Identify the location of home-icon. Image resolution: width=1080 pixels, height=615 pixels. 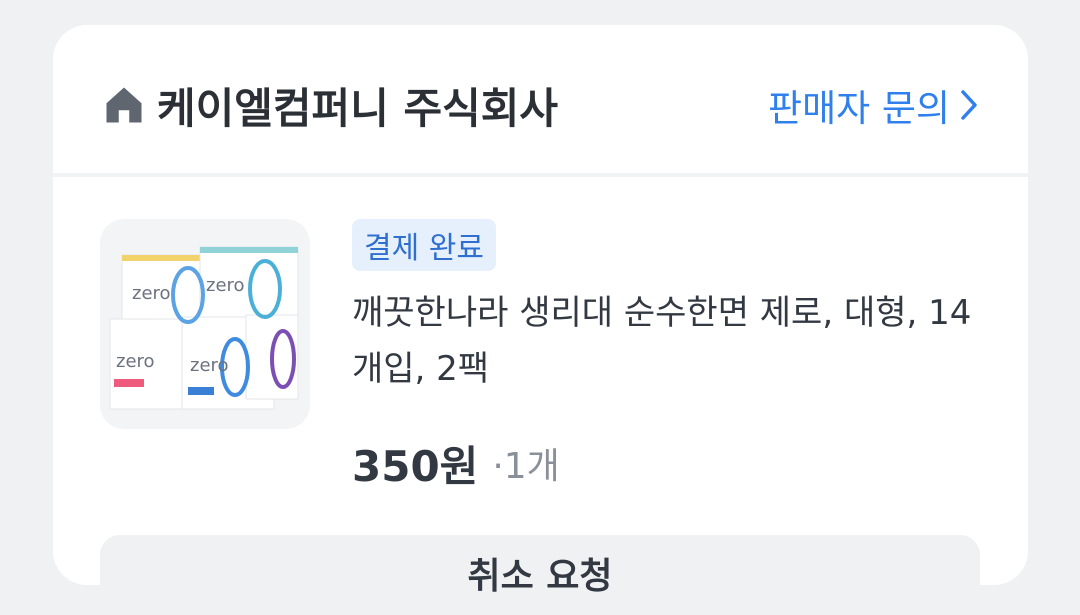
(124, 105).